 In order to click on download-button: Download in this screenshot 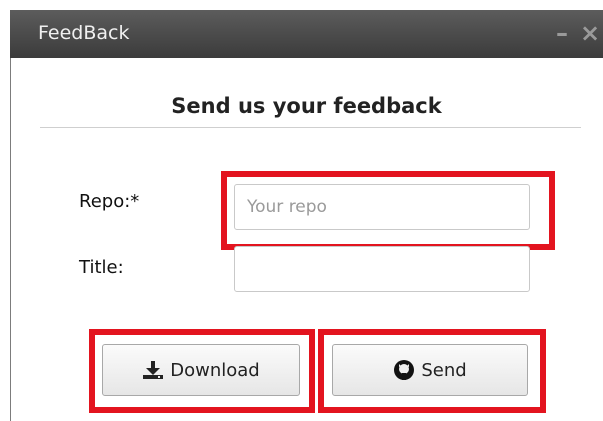, I will do `click(201, 370)`.